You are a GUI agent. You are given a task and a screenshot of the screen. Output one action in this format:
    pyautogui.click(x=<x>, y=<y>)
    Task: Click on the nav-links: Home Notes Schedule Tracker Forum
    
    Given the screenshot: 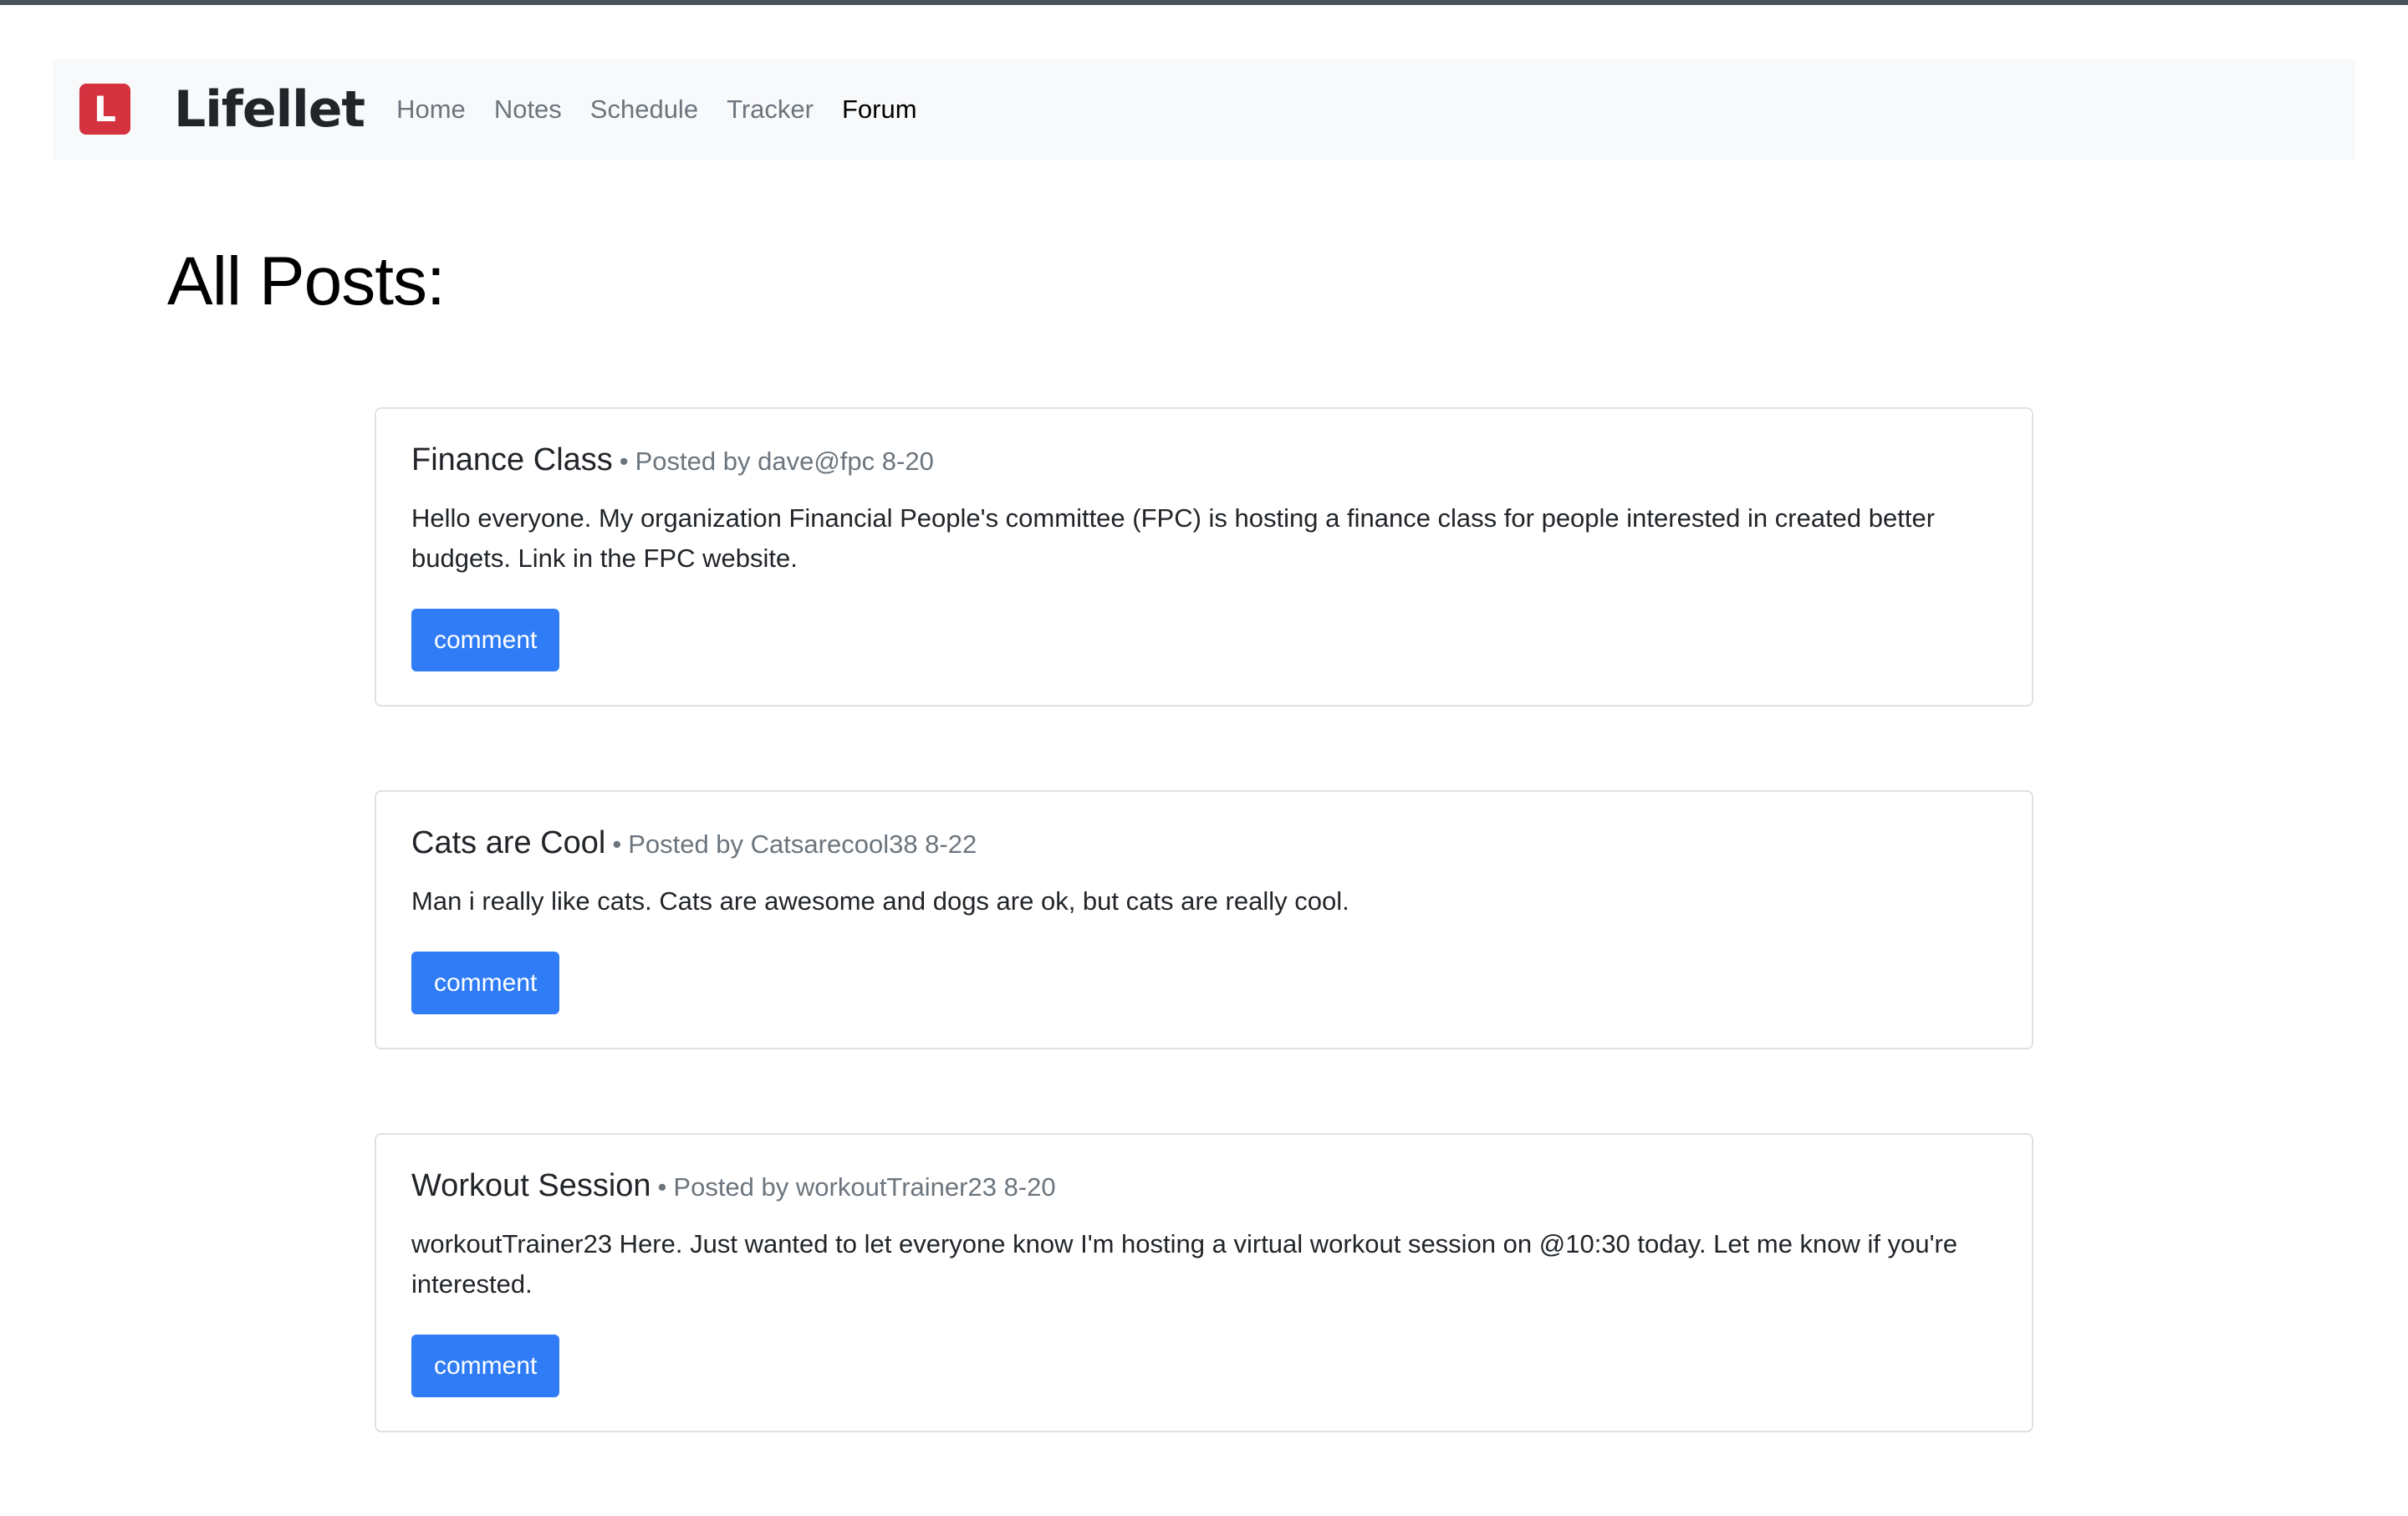 What is the action you would take?
    pyautogui.click(x=656, y=109)
    